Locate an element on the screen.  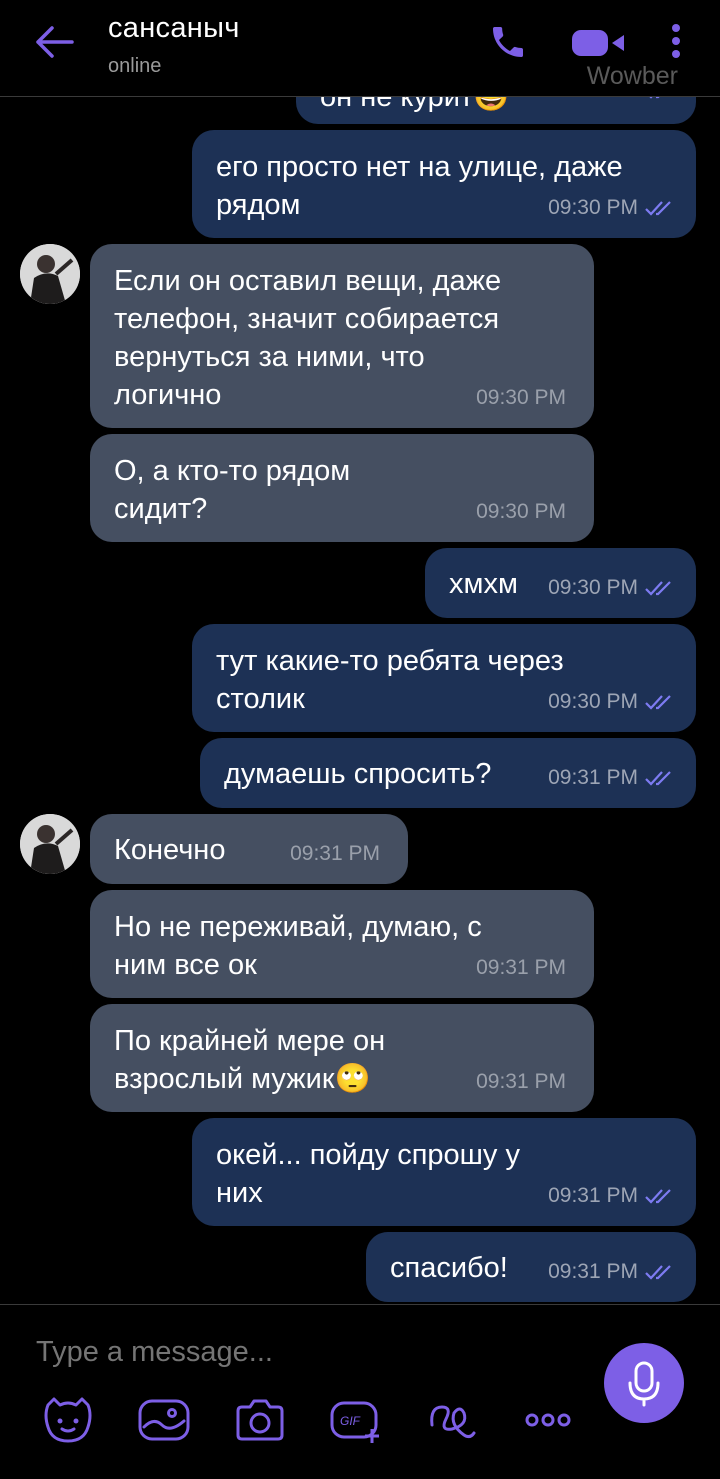
message-composer: GIF is located at coordinates (360, 1391).